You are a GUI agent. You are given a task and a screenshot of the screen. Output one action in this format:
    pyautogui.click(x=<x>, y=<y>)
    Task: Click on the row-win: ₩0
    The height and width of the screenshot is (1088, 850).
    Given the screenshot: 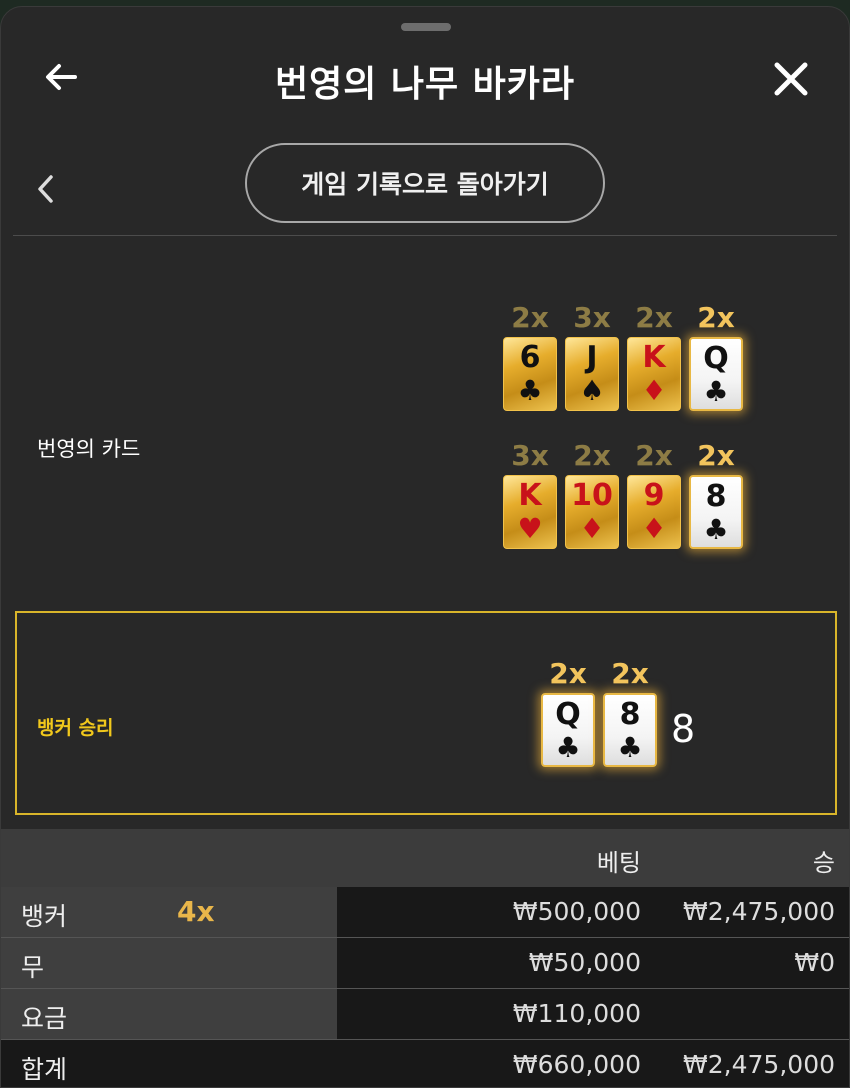 What is the action you would take?
    pyautogui.click(x=814, y=962)
    